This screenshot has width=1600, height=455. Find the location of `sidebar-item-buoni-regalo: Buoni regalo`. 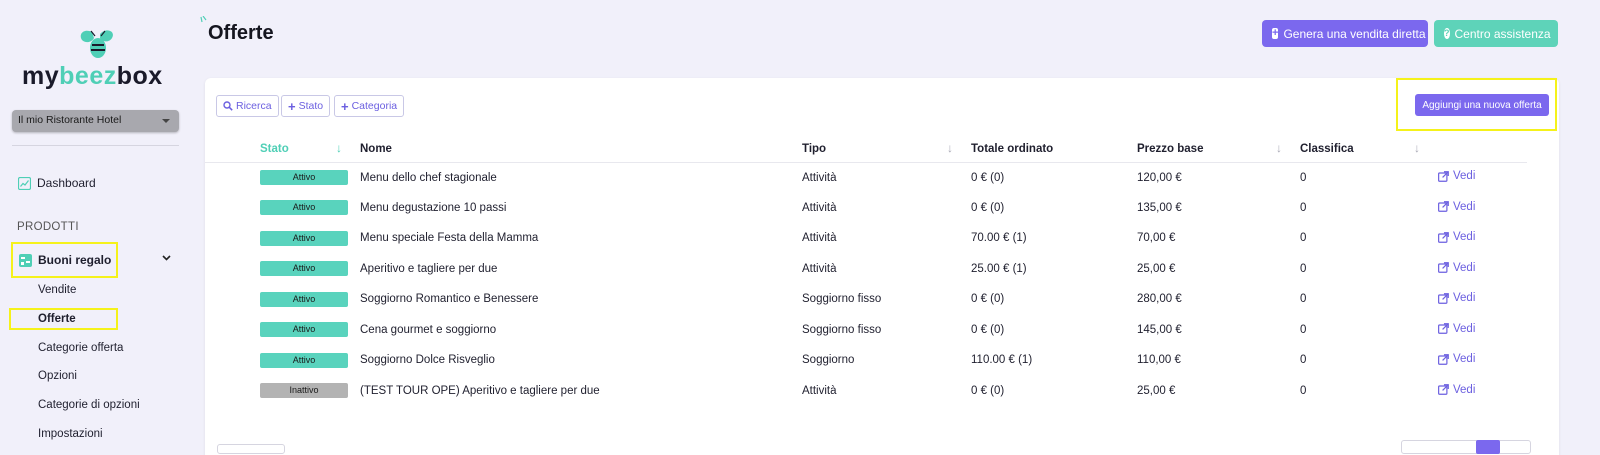

sidebar-item-buoni-regalo: Buoni regalo is located at coordinates (64, 260).